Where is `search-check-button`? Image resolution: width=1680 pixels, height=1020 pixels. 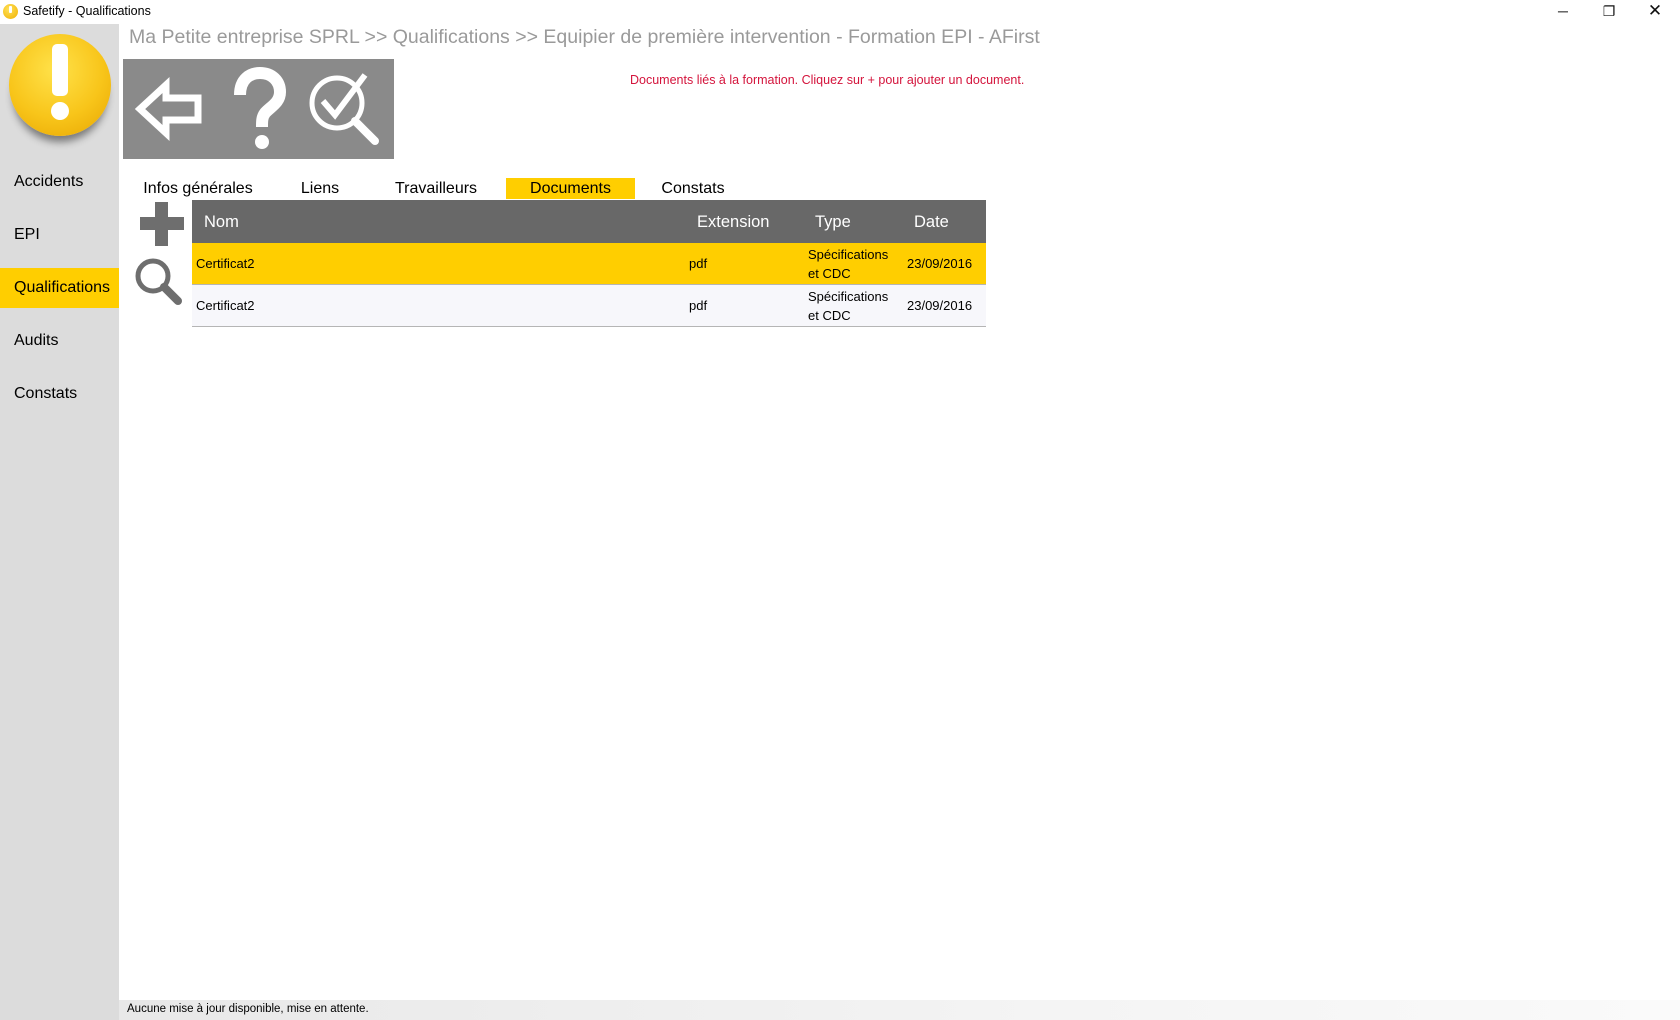
search-check-button is located at coordinates (345, 109).